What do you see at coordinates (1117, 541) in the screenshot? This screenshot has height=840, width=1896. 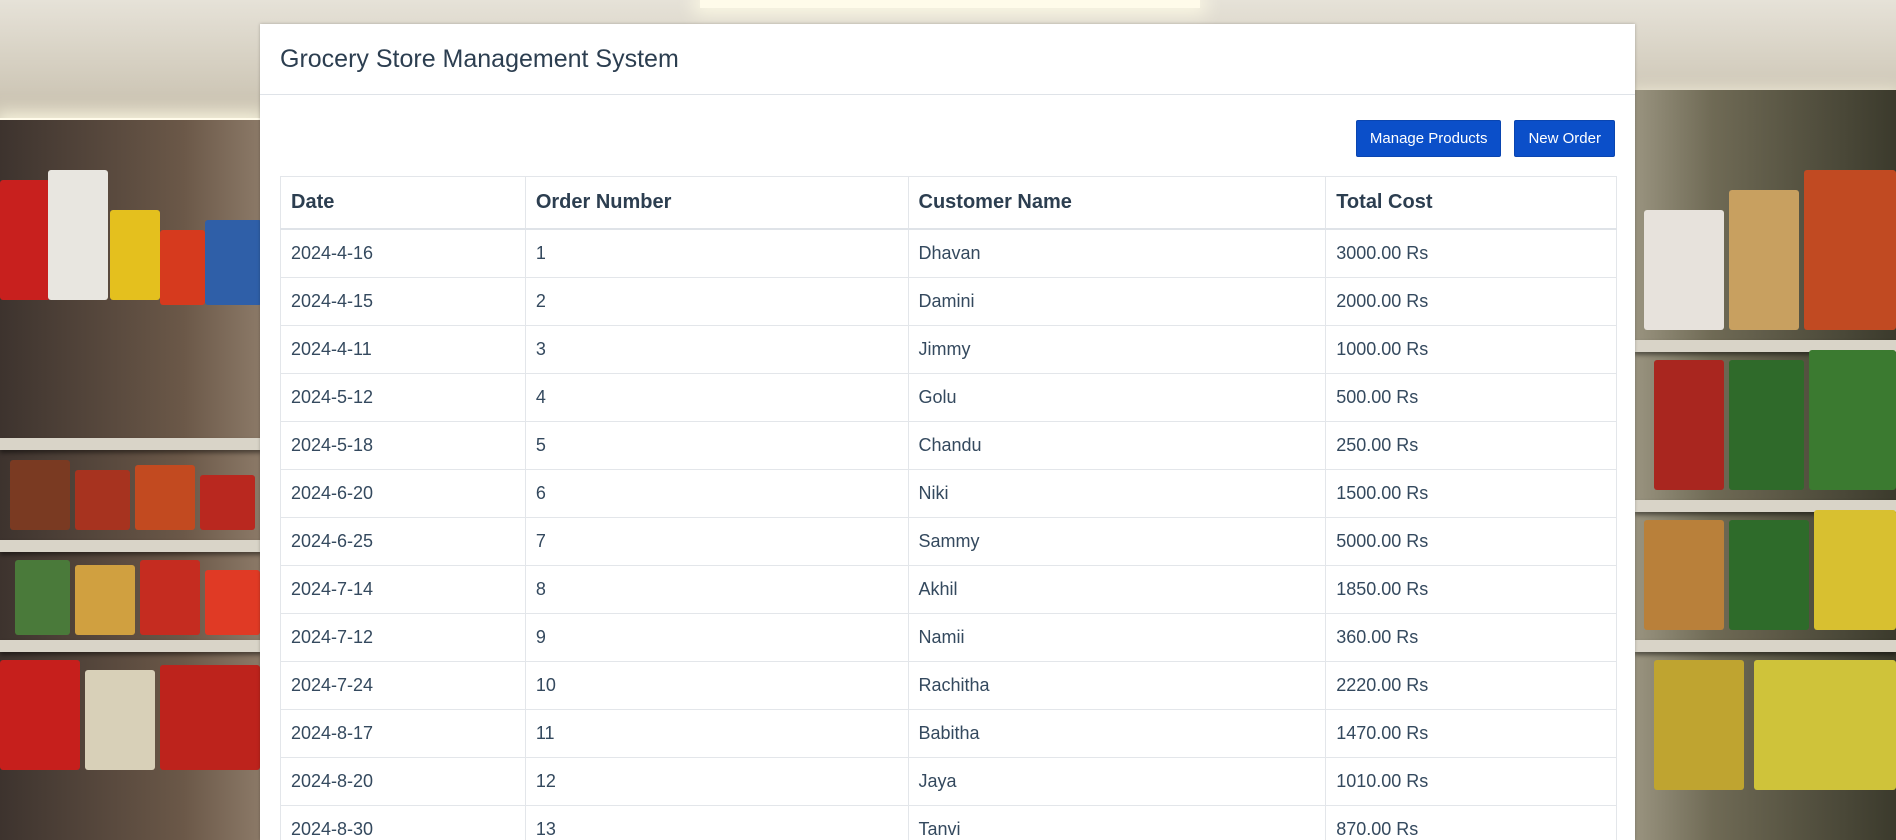 I see `customer-name-cell: Sammy` at bounding box center [1117, 541].